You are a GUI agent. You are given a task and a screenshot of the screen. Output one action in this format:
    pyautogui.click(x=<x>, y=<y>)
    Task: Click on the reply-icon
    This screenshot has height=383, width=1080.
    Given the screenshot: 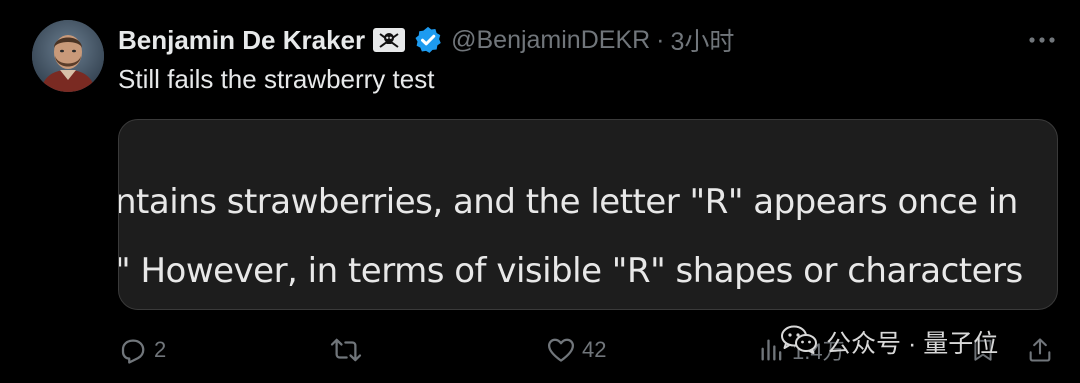 What is the action you would take?
    pyautogui.click(x=133, y=350)
    